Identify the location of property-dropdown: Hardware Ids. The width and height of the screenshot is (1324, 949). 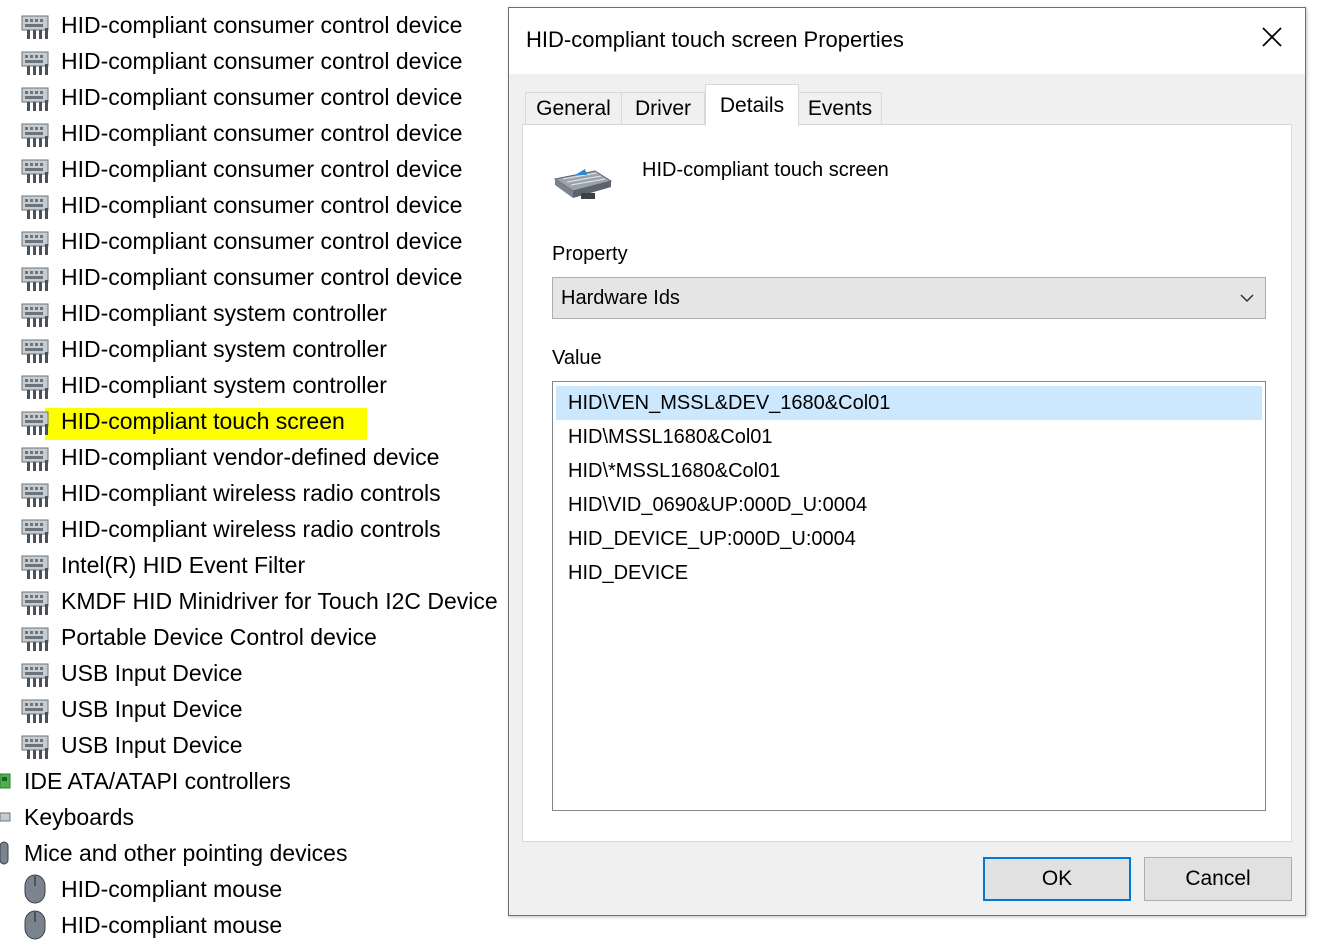
(909, 298).